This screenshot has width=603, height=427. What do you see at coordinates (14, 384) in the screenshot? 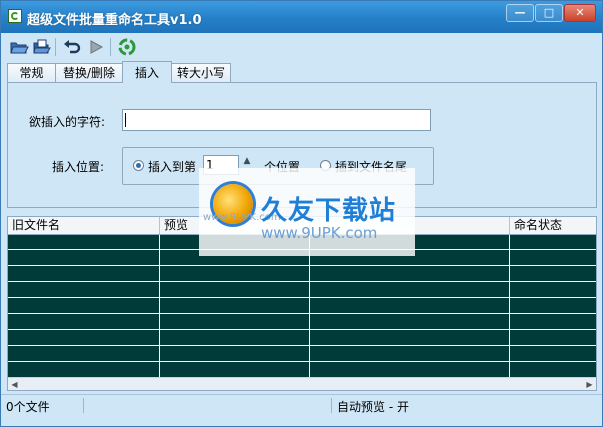
I see `scroll-left-icon: ◀` at bounding box center [14, 384].